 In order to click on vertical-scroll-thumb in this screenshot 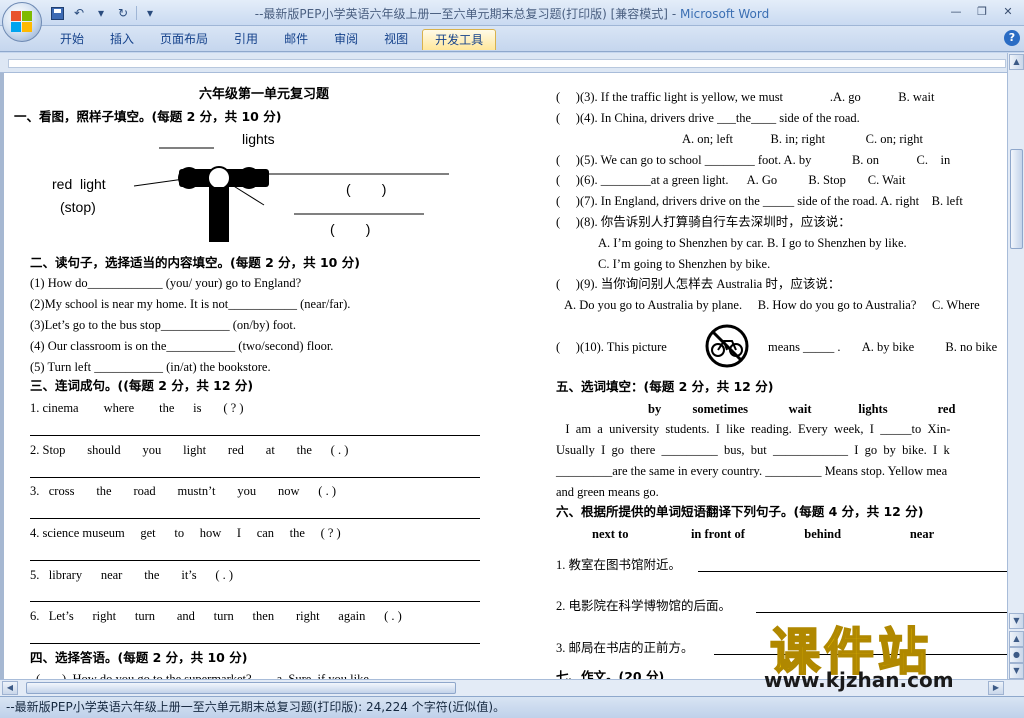, I will do `click(1016, 199)`.